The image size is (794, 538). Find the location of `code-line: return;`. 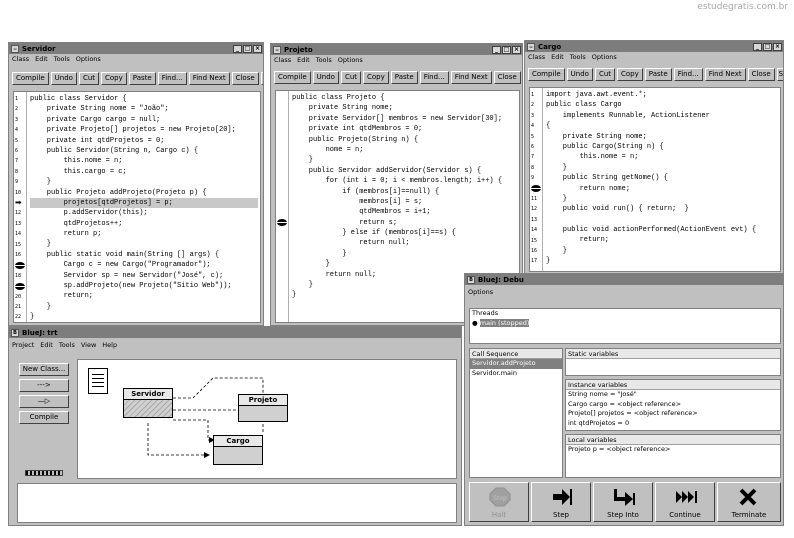

code-line: return; is located at coordinates (662, 240).